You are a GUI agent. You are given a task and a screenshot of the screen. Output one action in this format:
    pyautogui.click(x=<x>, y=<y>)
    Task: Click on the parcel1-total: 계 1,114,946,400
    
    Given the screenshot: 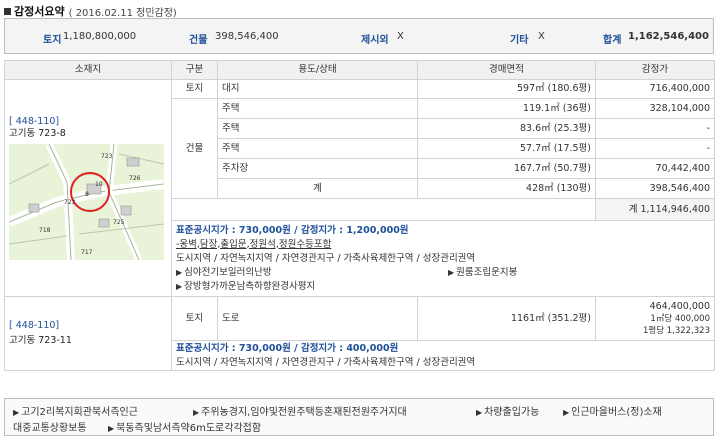 What is the action you would take?
    pyautogui.click(x=655, y=209)
    